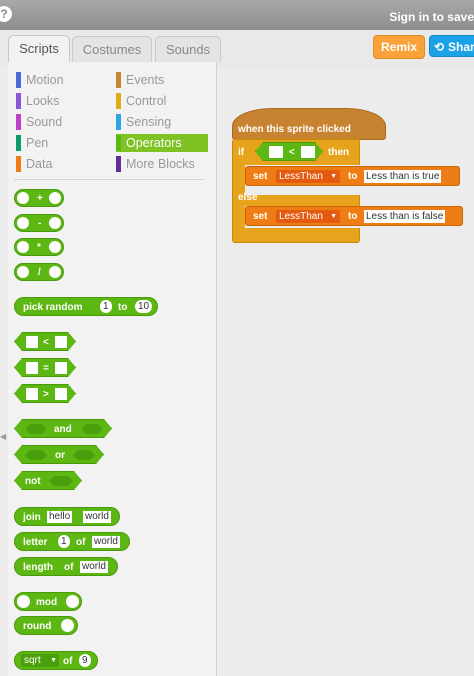 The image size is (474, 676). I want to click on category-more-blocks: More Blocks, so click(161, 164).